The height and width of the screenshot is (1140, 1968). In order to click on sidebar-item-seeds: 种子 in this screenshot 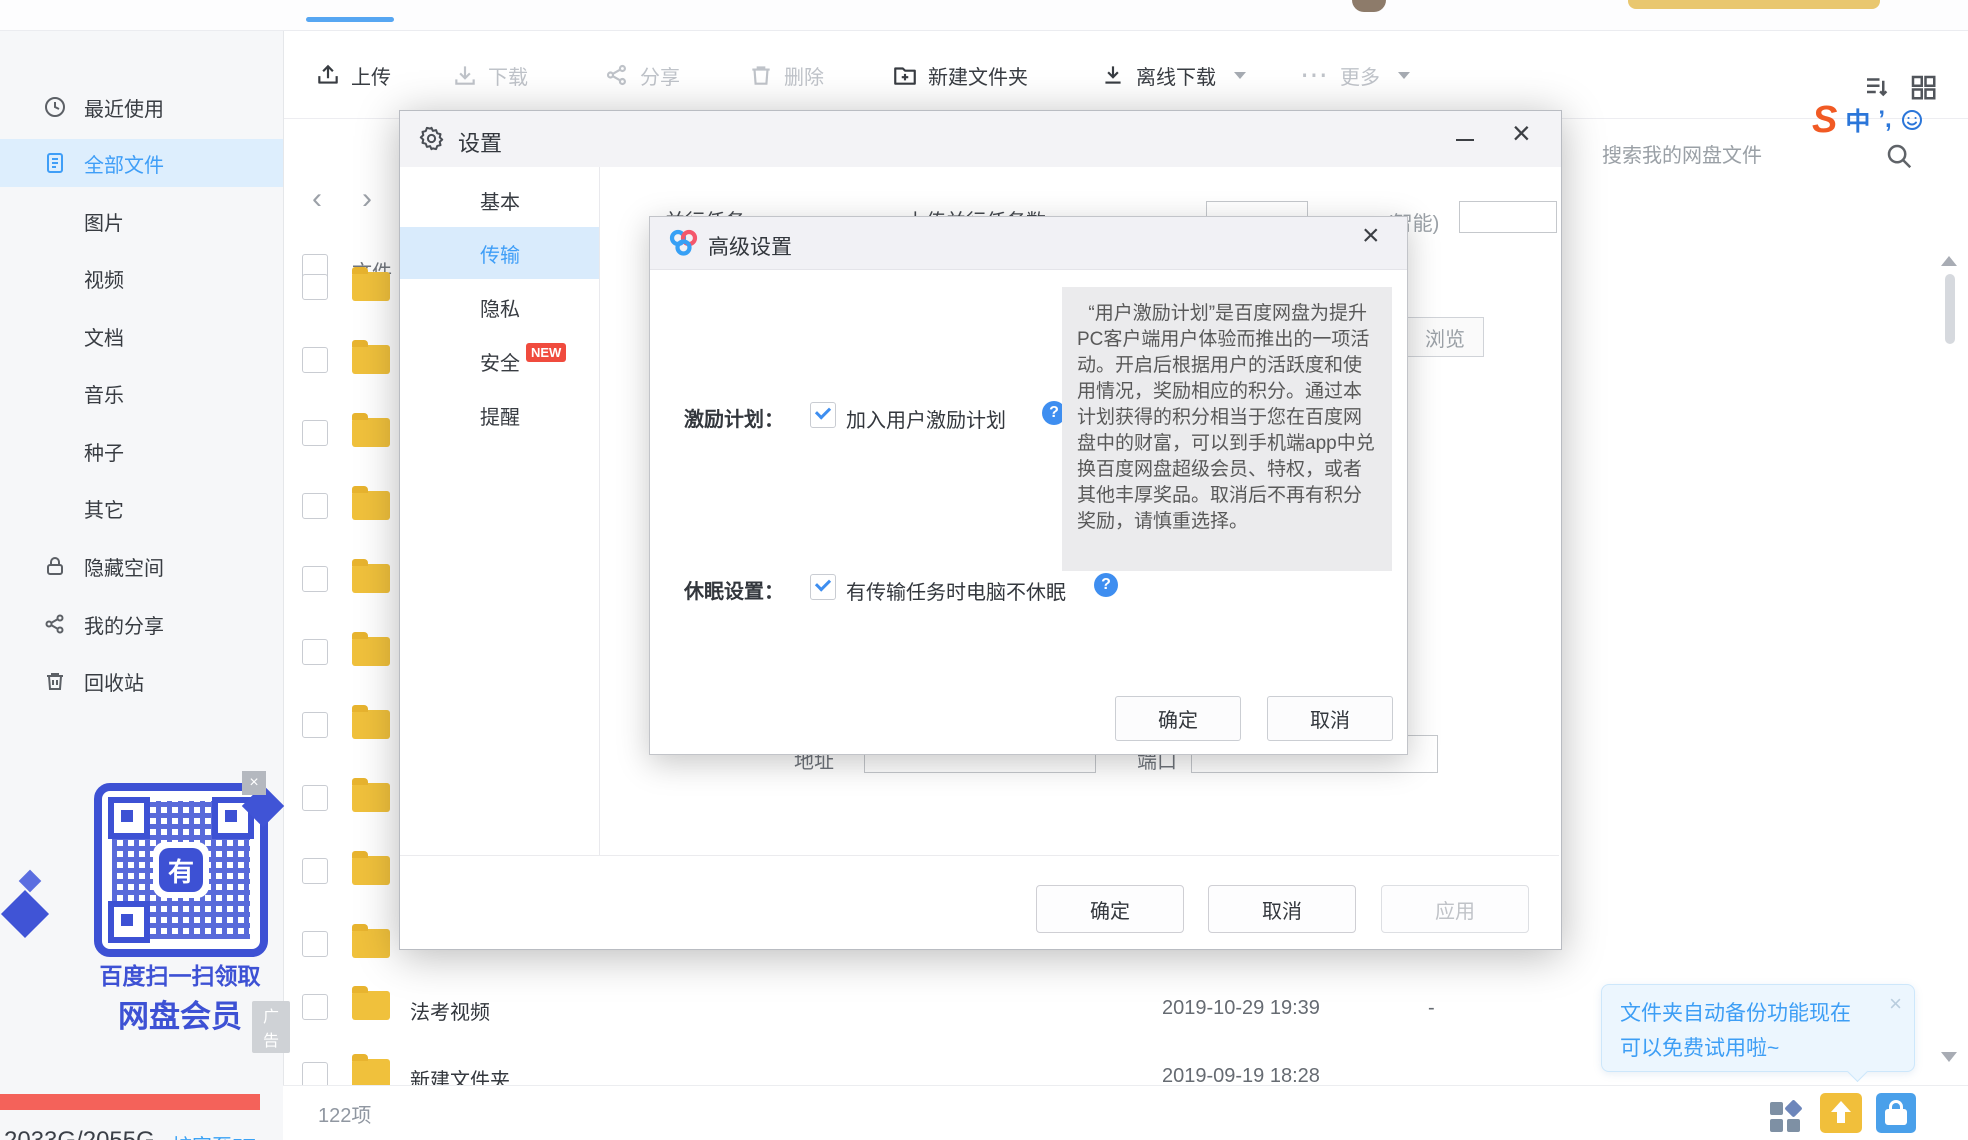, I will do `click(141, 451)`.